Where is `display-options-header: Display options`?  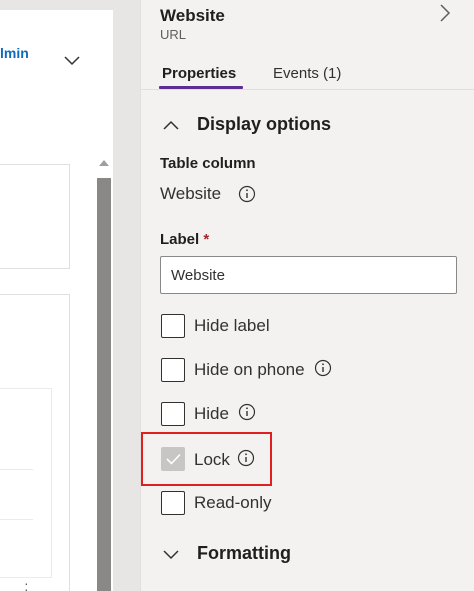
display-options-header: Display options is located at coordinates (299, 126).